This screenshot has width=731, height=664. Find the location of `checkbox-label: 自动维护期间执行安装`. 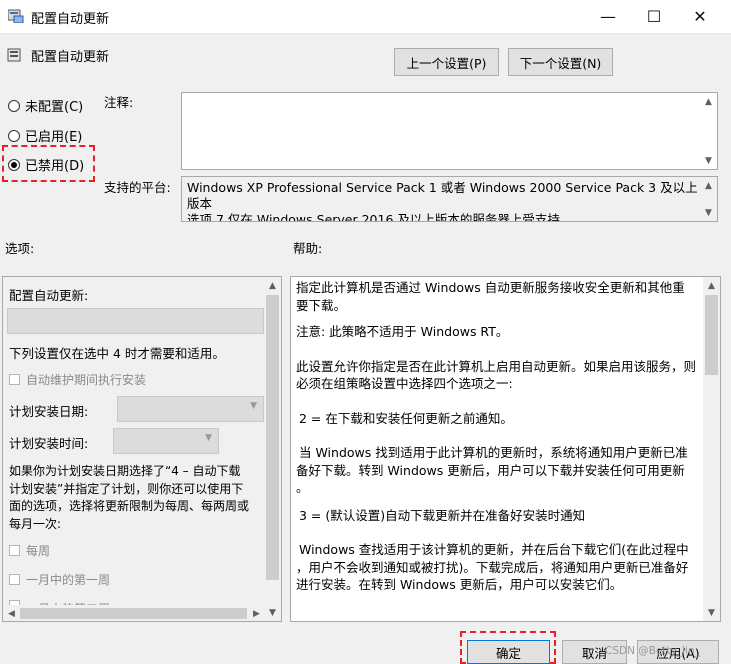

checkbox-label: 自动维护期间执行安装 is located at coordinates (86, 380).